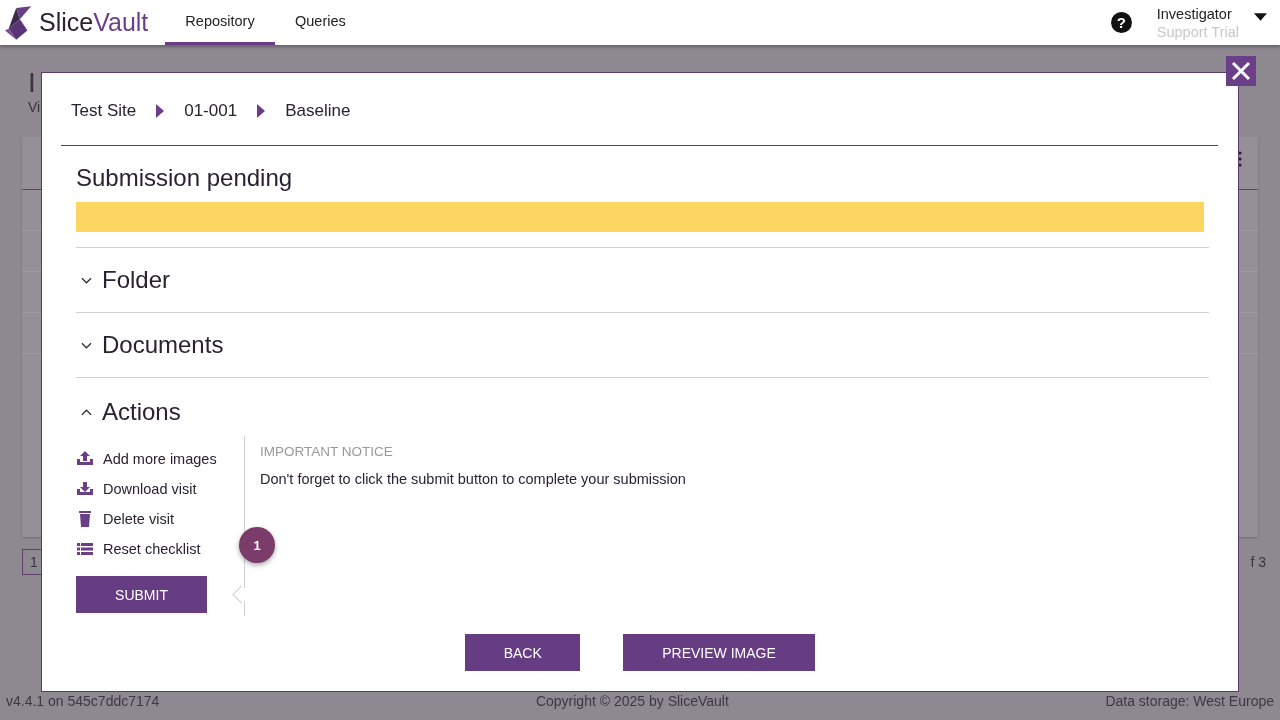 This screenshot has width=1280, height=720. Describe the element at coordinates (473, 479) in the screenshot. I see `notice-text: Don't forget to click the submit button to complete your submission` at that location.